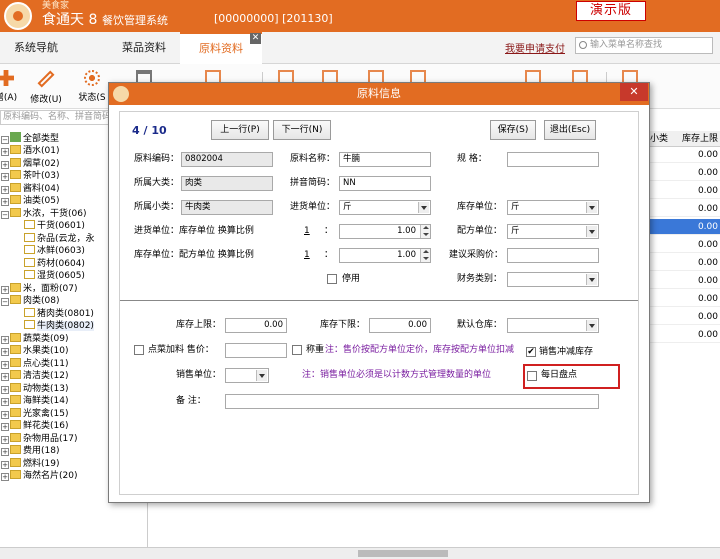 The image size is (720, 559). What do you see at coordinates (644, 45) in the screenshot?
I see `menu-search-input: 输入菜单名称查找` at bounding box center [644, 45].